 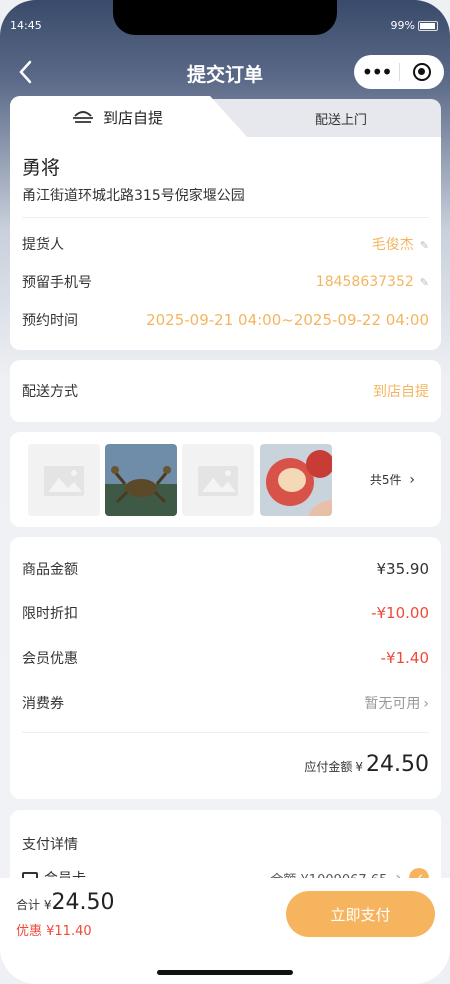 I want to click on goods-card: 共5件 ›, so click(x=225, y=479).